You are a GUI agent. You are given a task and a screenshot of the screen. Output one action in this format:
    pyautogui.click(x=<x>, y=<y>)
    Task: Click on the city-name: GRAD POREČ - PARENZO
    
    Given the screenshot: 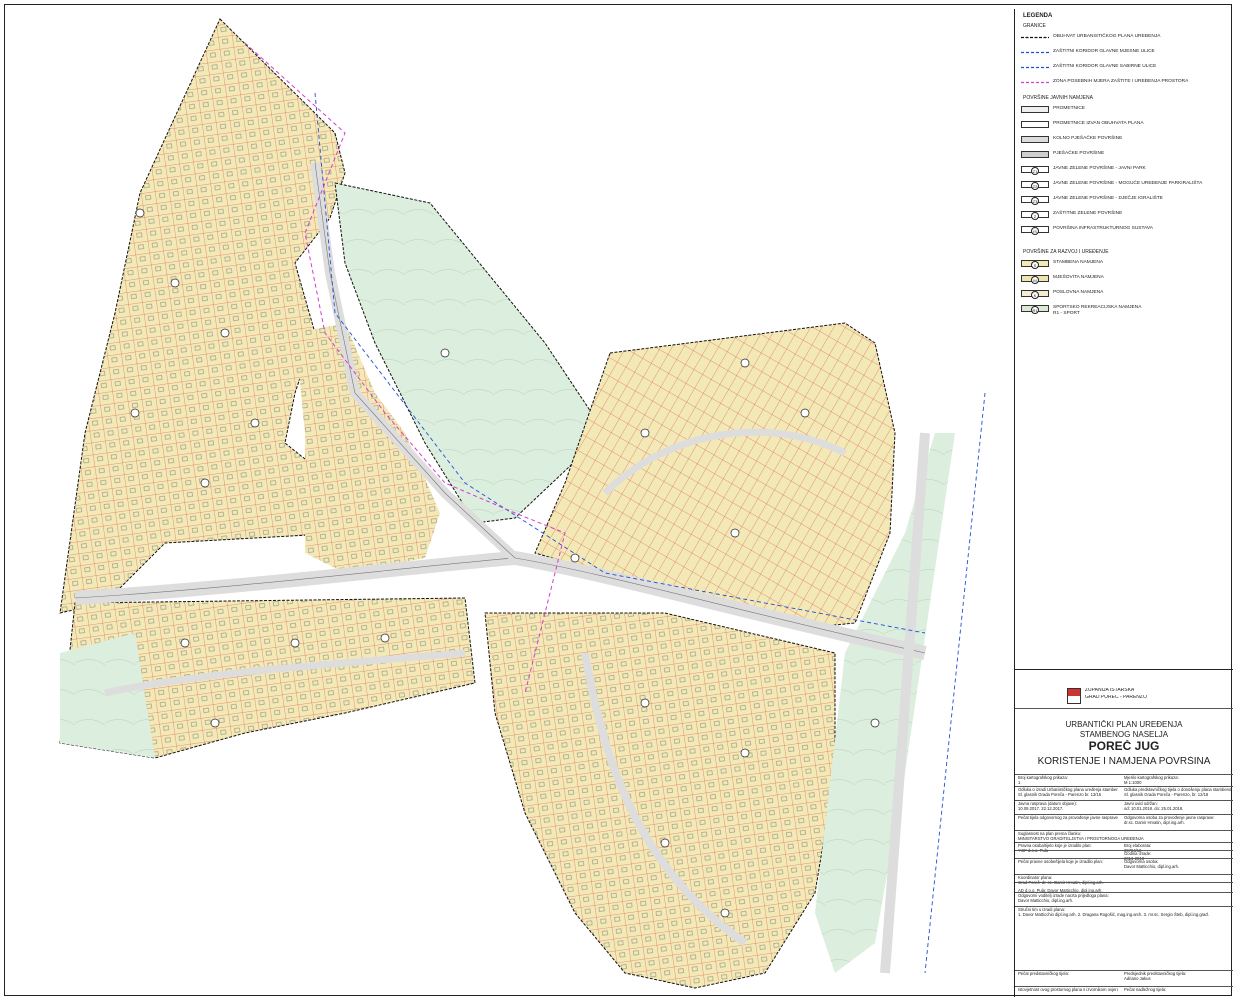 What is the action you would take?
    pyautogui.click(x=1116, y=697)
    